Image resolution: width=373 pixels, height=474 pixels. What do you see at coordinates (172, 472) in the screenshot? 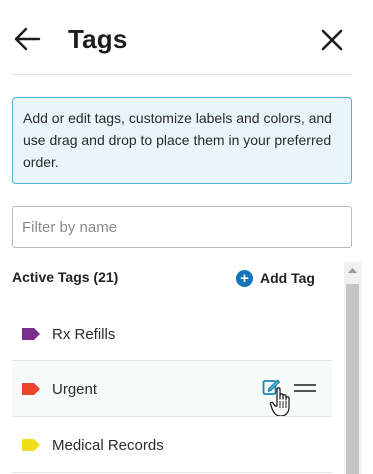
I see `row-divider` at bounding box center [172, 472].